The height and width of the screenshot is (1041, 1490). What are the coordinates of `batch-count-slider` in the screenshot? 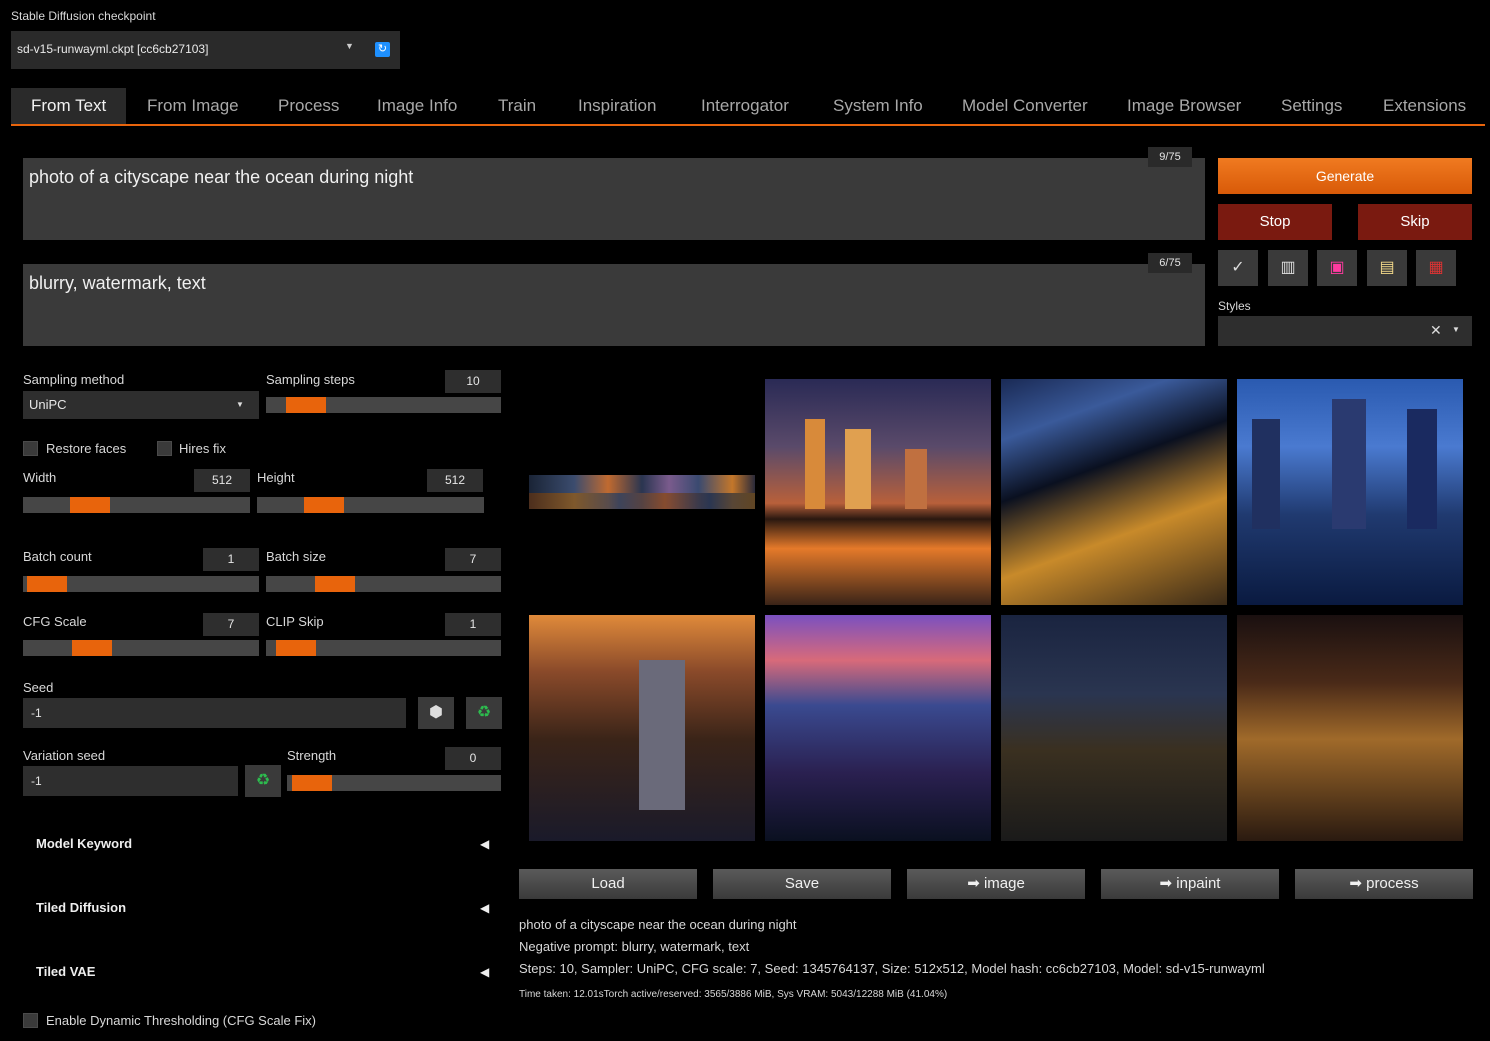 It's located at (141, 584).